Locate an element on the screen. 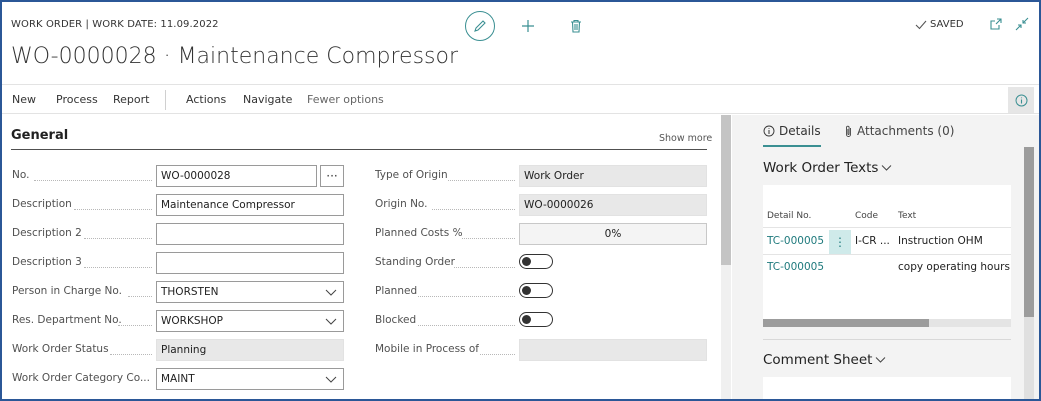  tab-details: Details is located at coordinates (792, 131).